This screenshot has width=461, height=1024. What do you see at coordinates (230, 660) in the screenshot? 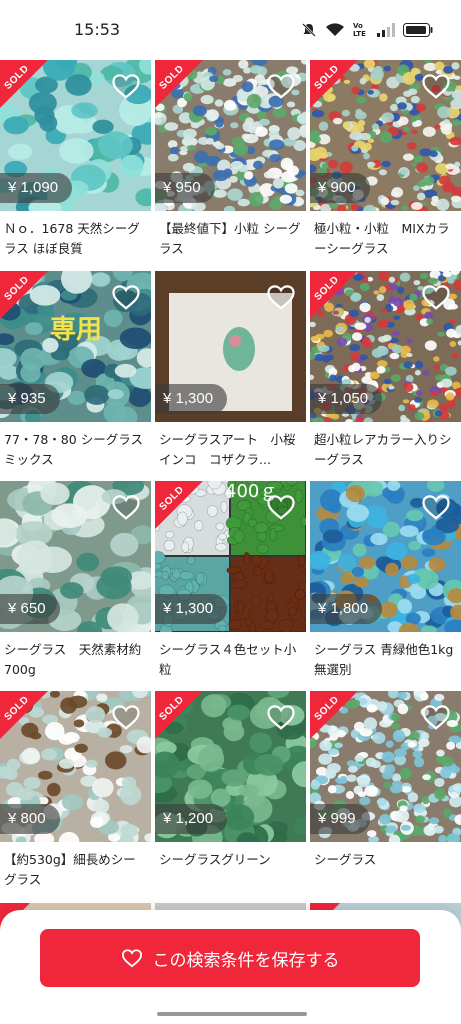
I see `product-title: シーグラス４色セット小粒` at bounding box center [230, 660].